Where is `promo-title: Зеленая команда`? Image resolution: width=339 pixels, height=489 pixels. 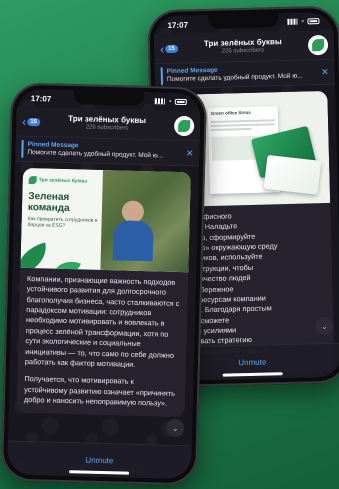
promo-title: Зеленая команда is located at coordinates (48, 202).